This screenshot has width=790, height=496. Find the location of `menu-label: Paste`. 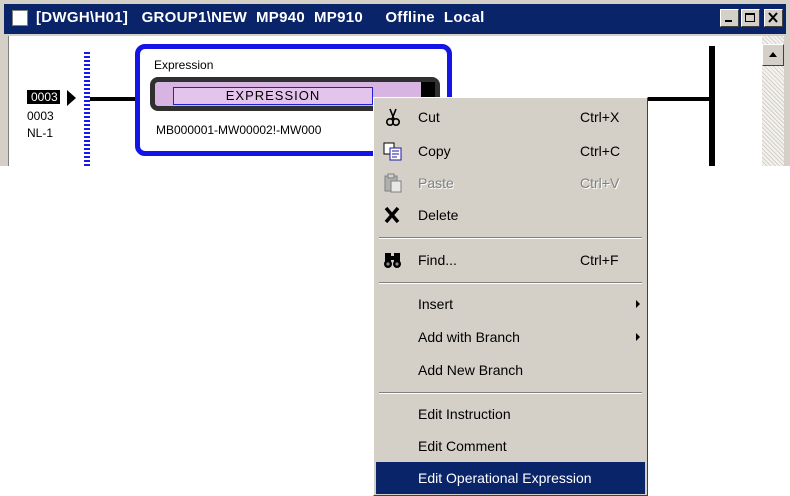

menu-label: Paste is located at coordinates (436, 183).